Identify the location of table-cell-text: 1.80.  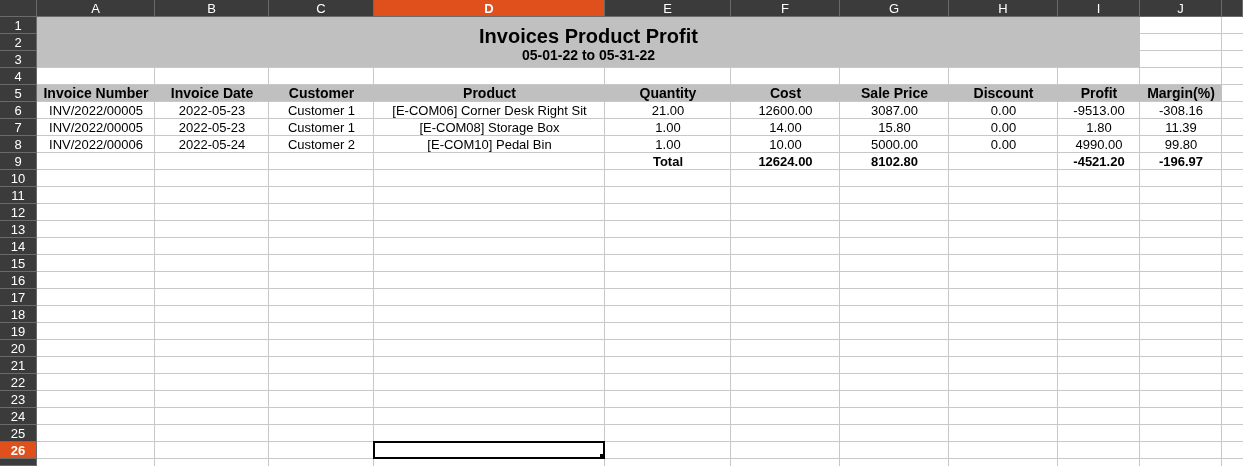
(1099, 127).